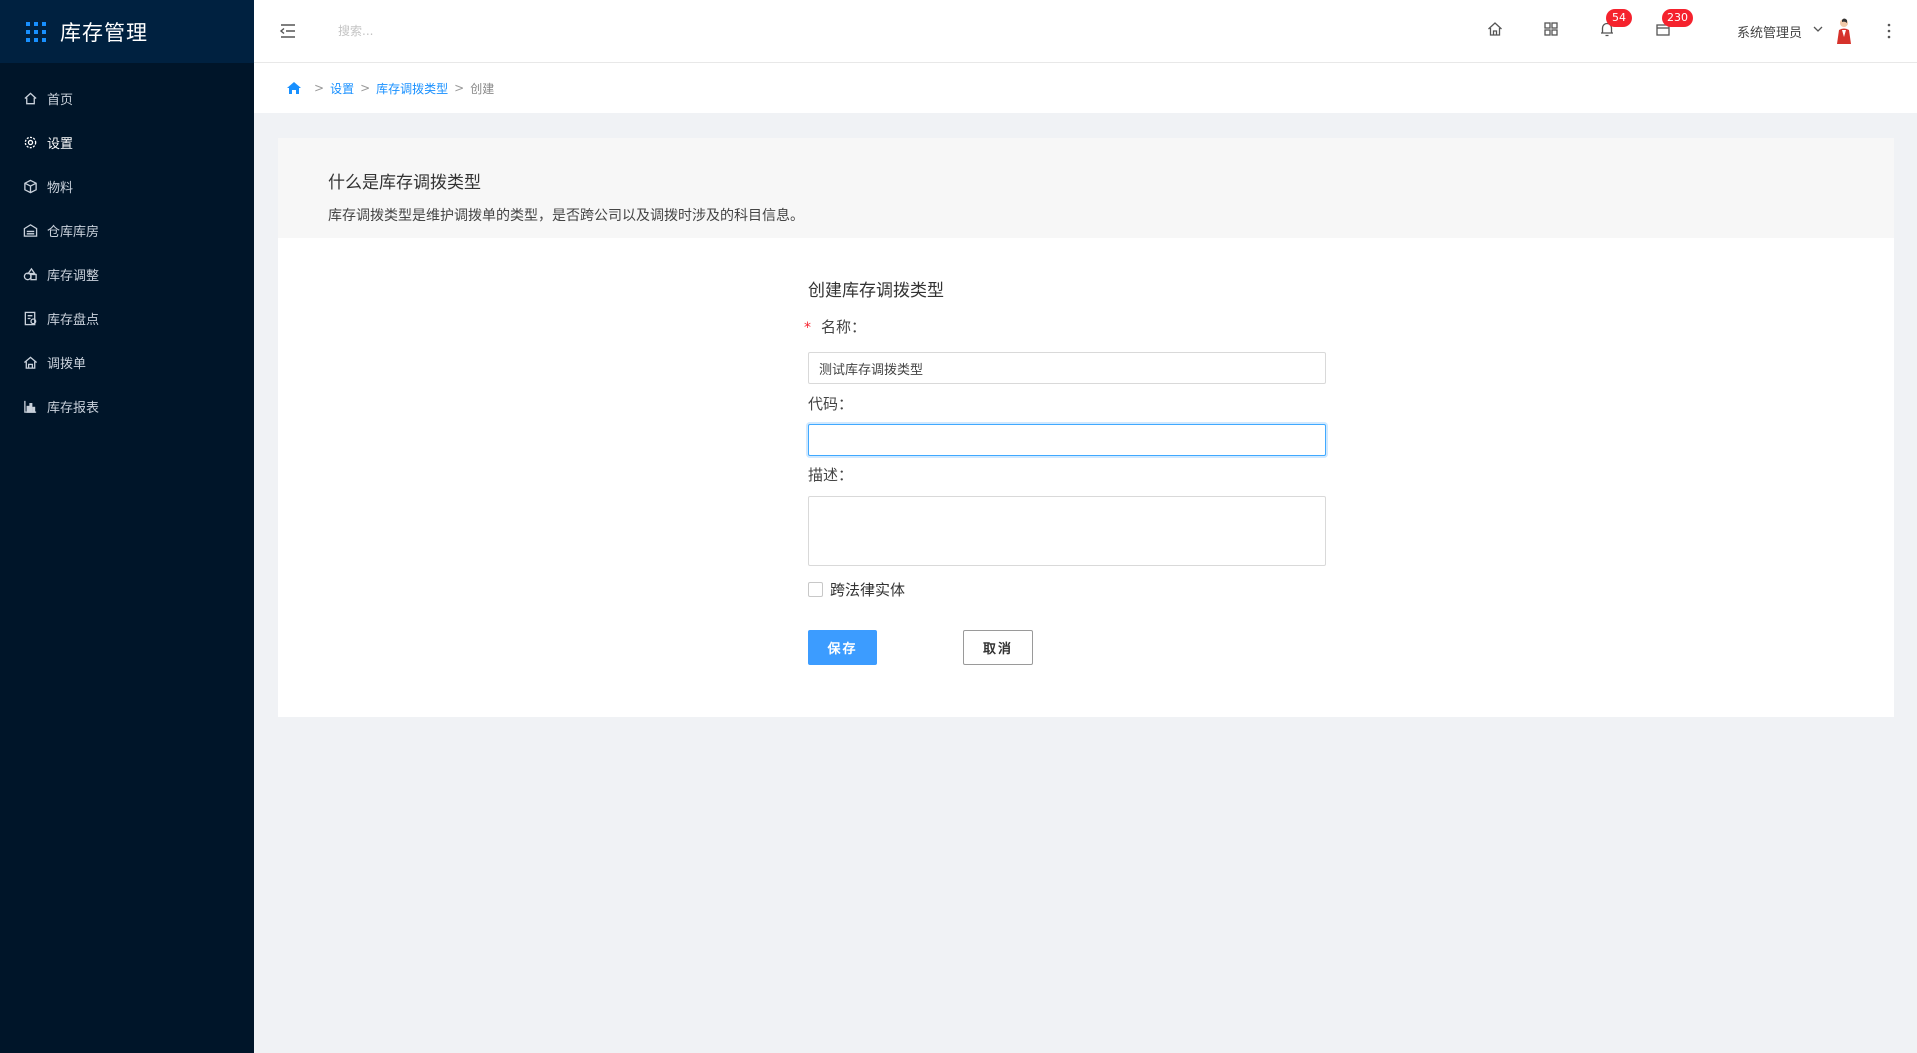 The width and height of the screenshot is (1917, 1053). I want to click on code-label: 代码：, so click(831, 404).